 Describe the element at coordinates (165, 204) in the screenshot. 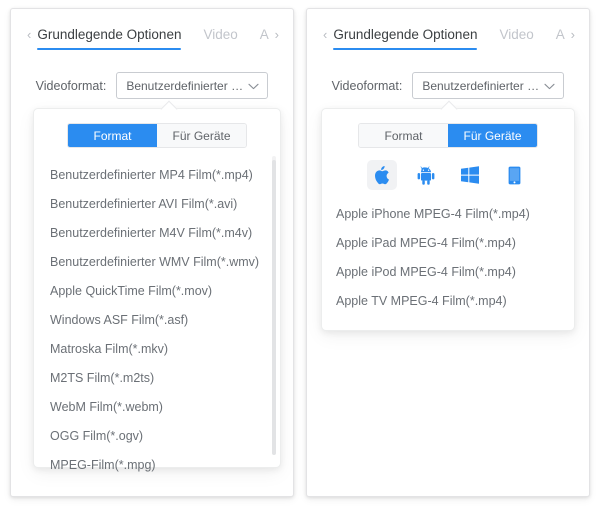

I see `list-item: Benutzerdefinierter AVI Film(*.avi)` at that location.